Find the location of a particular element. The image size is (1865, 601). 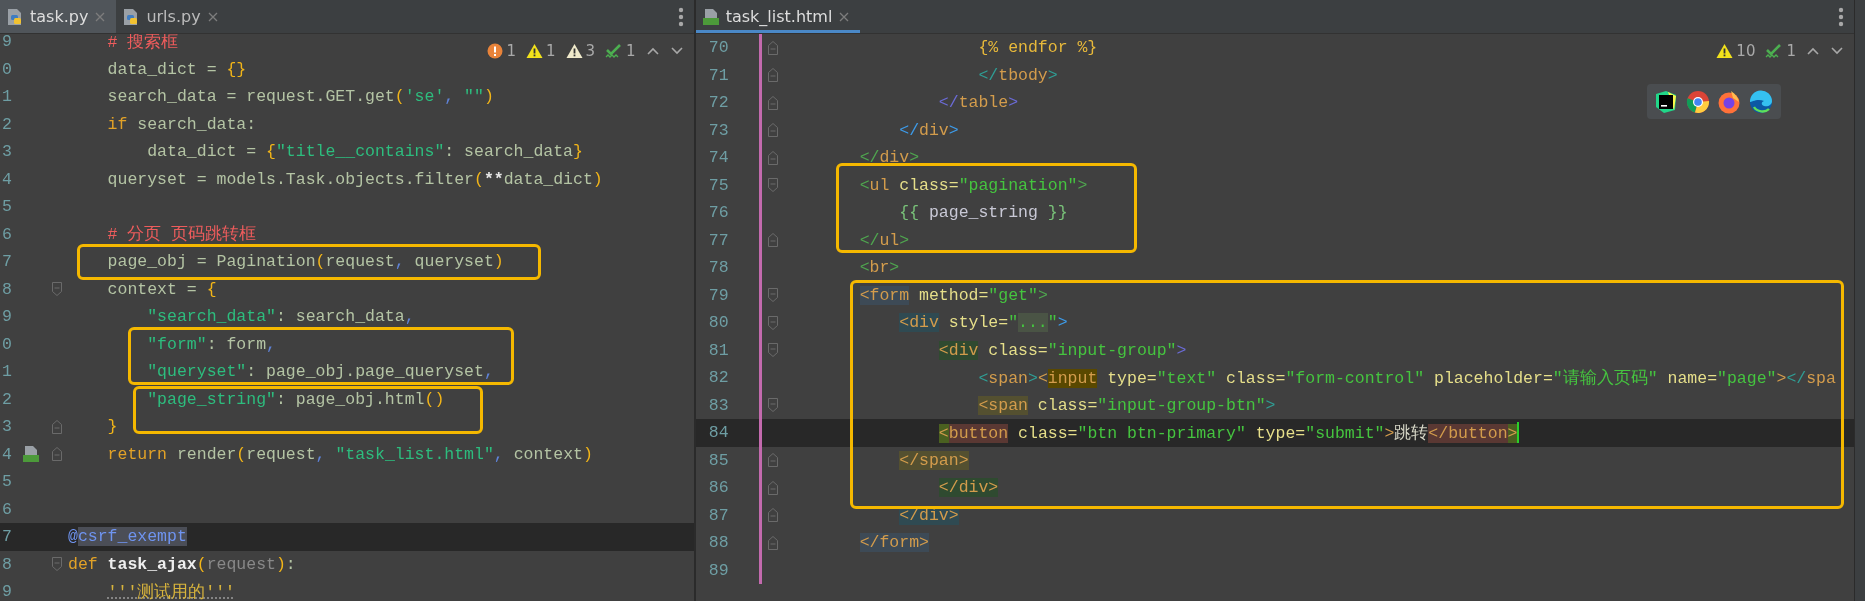

line-number: 5 is located at coordinates (6, 207).